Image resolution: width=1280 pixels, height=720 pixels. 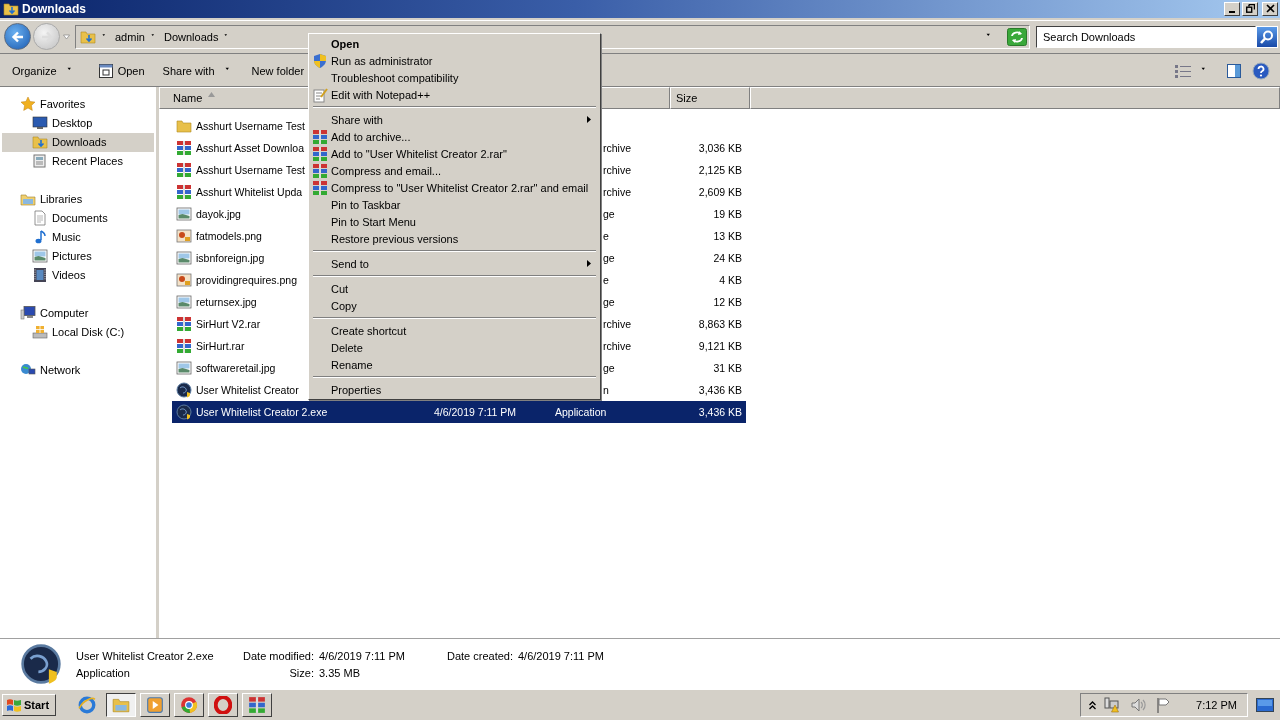 I want to click on file-name: fatmodels.png, so click(x=229, y=235).